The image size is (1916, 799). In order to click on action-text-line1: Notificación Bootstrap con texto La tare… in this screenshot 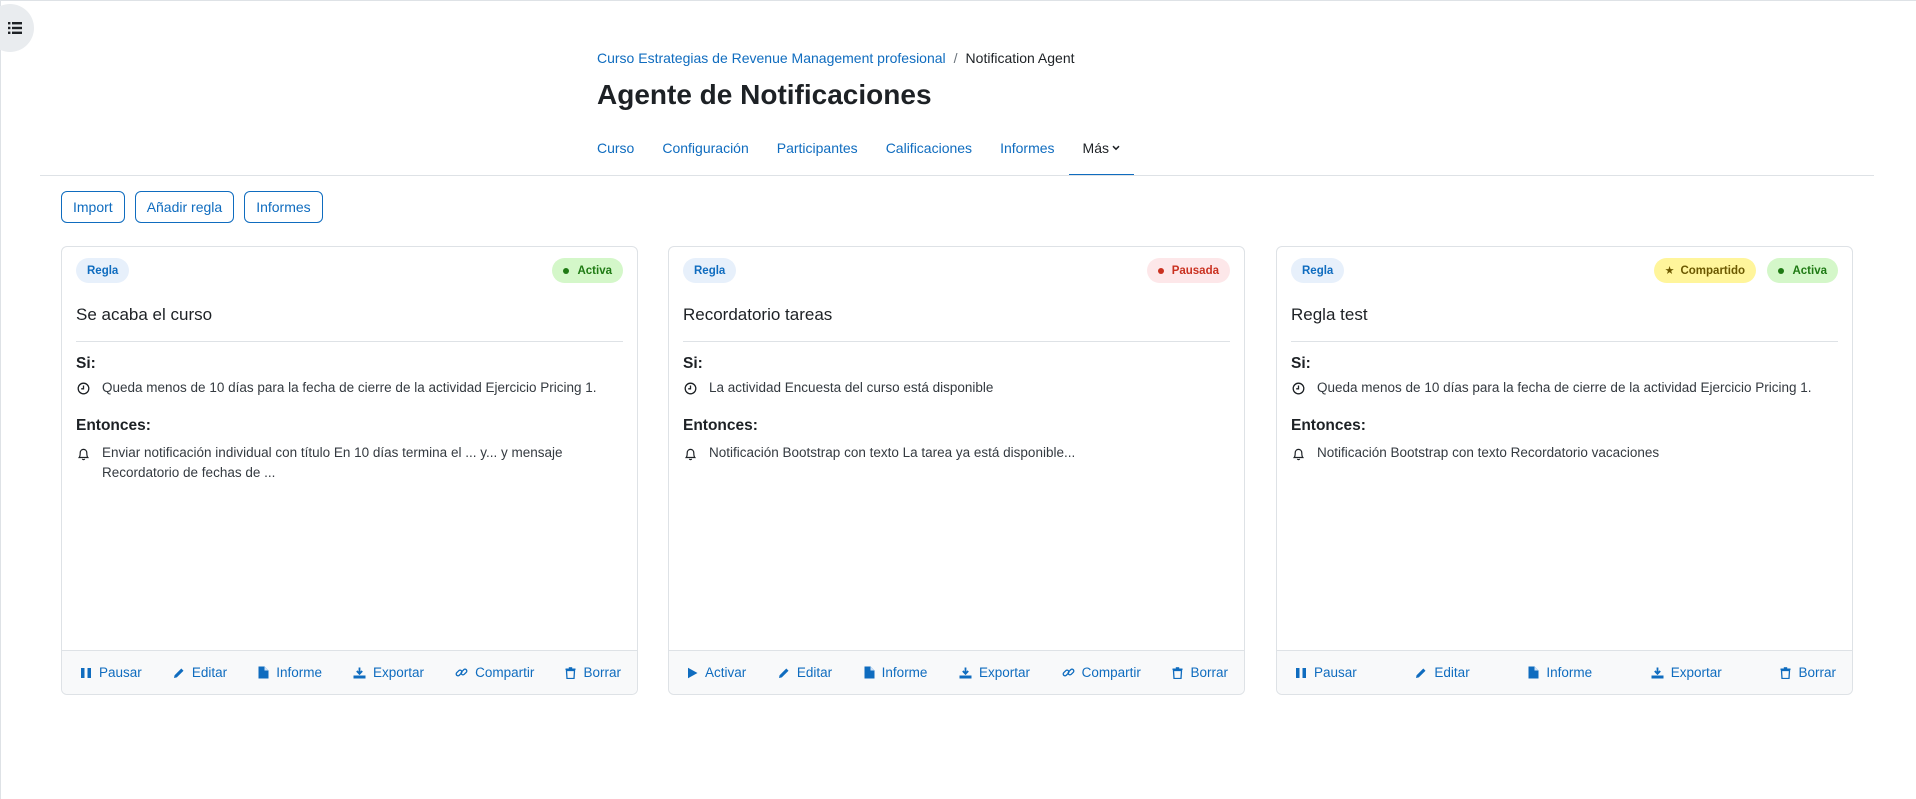, I will do `click(892, 452)`.